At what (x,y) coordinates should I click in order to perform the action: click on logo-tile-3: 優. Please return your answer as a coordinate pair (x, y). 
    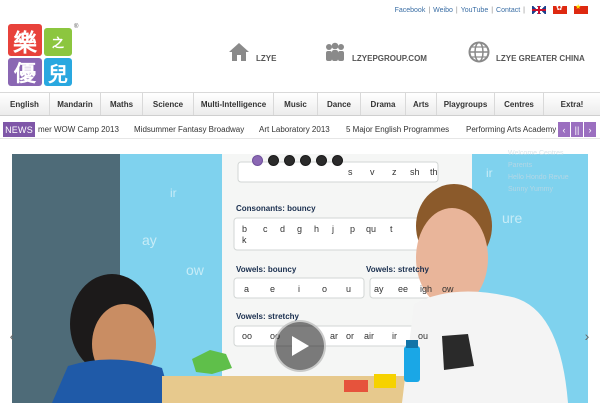
    Looking at the image, I should click on (25, 72).